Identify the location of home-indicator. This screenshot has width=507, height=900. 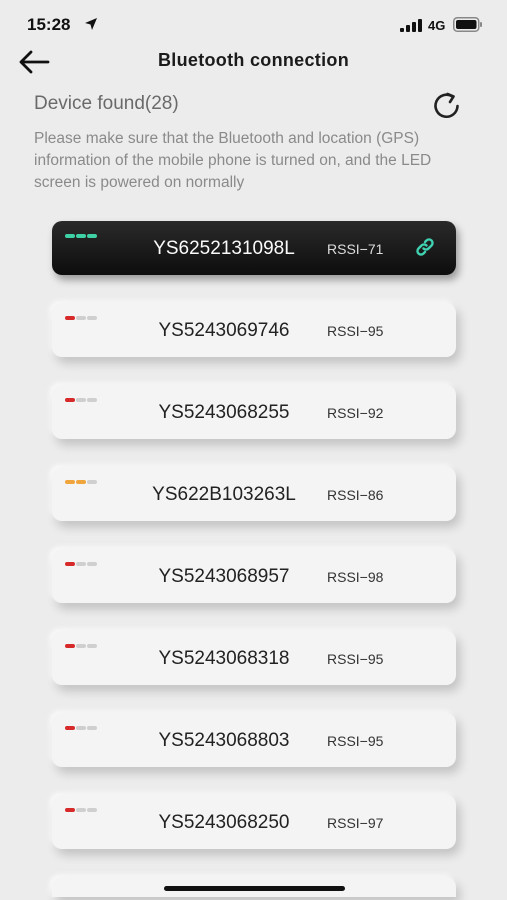
(254, 888).